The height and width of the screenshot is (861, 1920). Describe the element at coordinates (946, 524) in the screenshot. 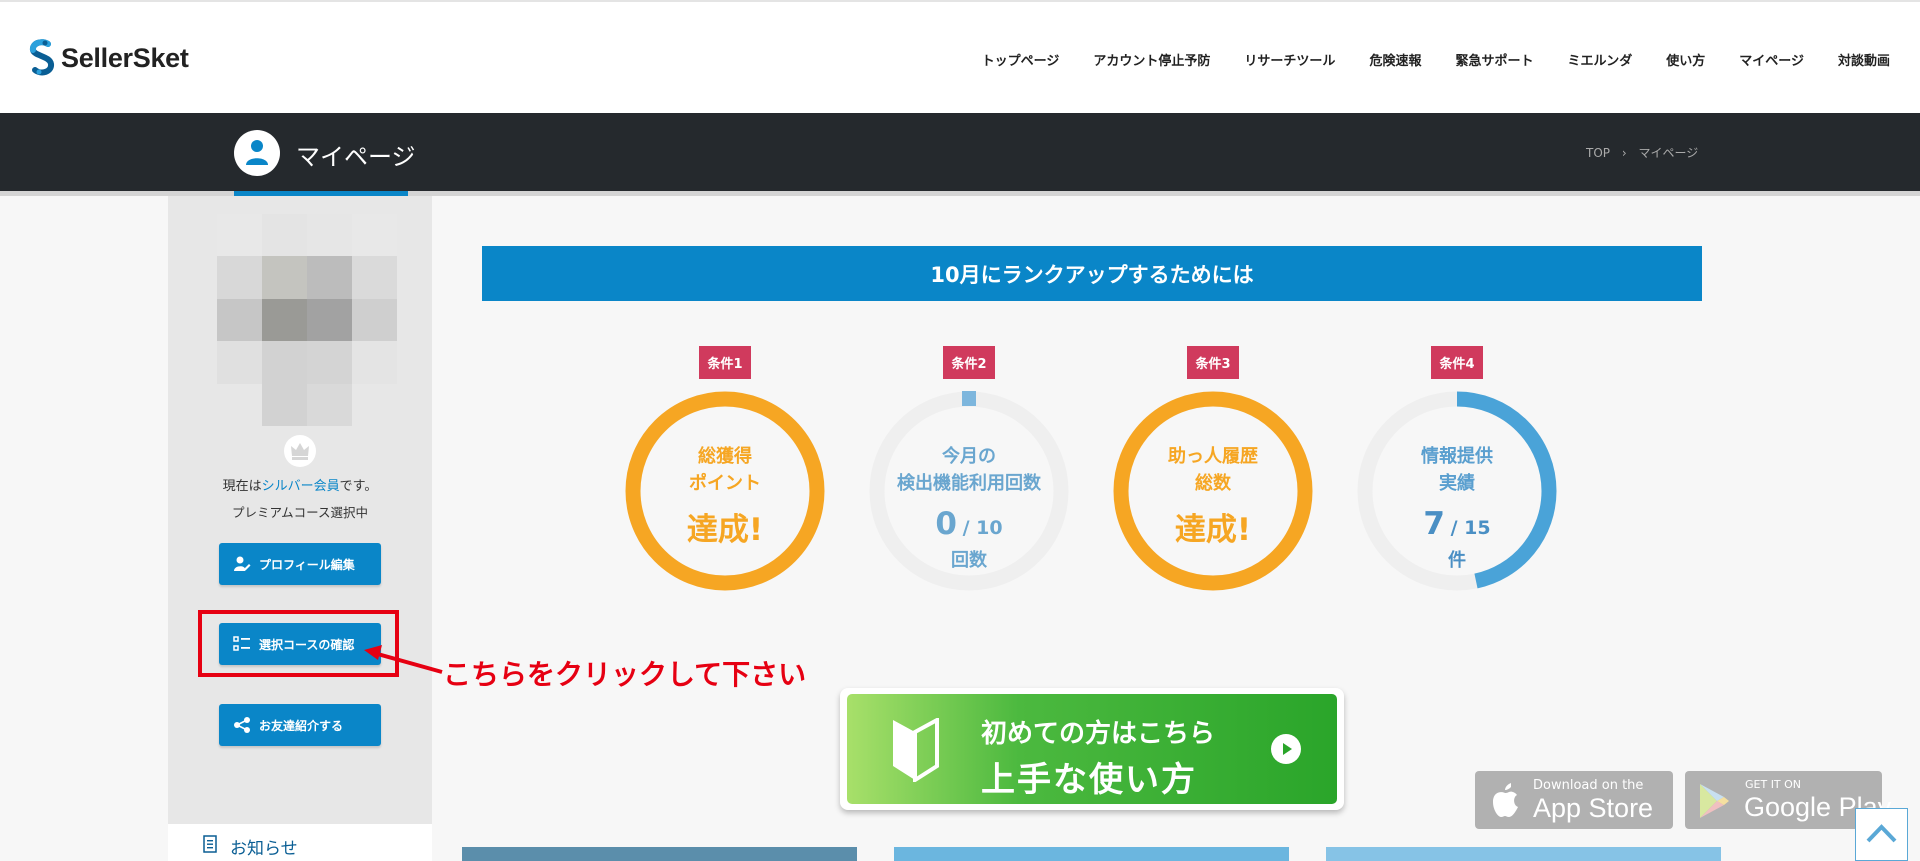

I see `condition-current: 0` at that location.